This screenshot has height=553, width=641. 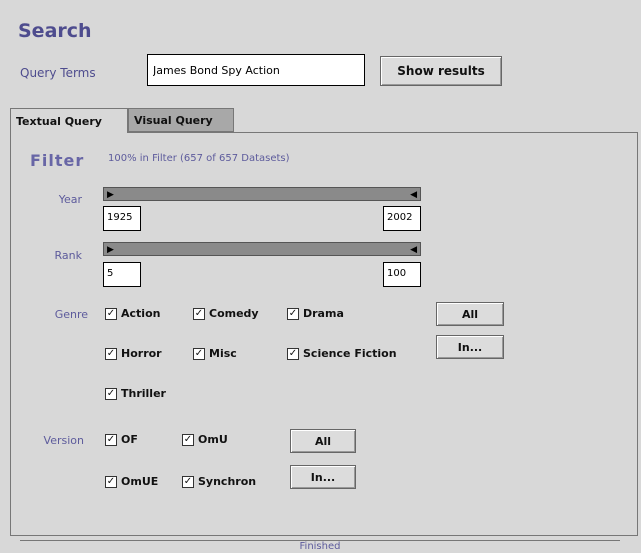 I want to click on genre-checkbox-horror: ✓ Horror, so click(x=133, y=353).